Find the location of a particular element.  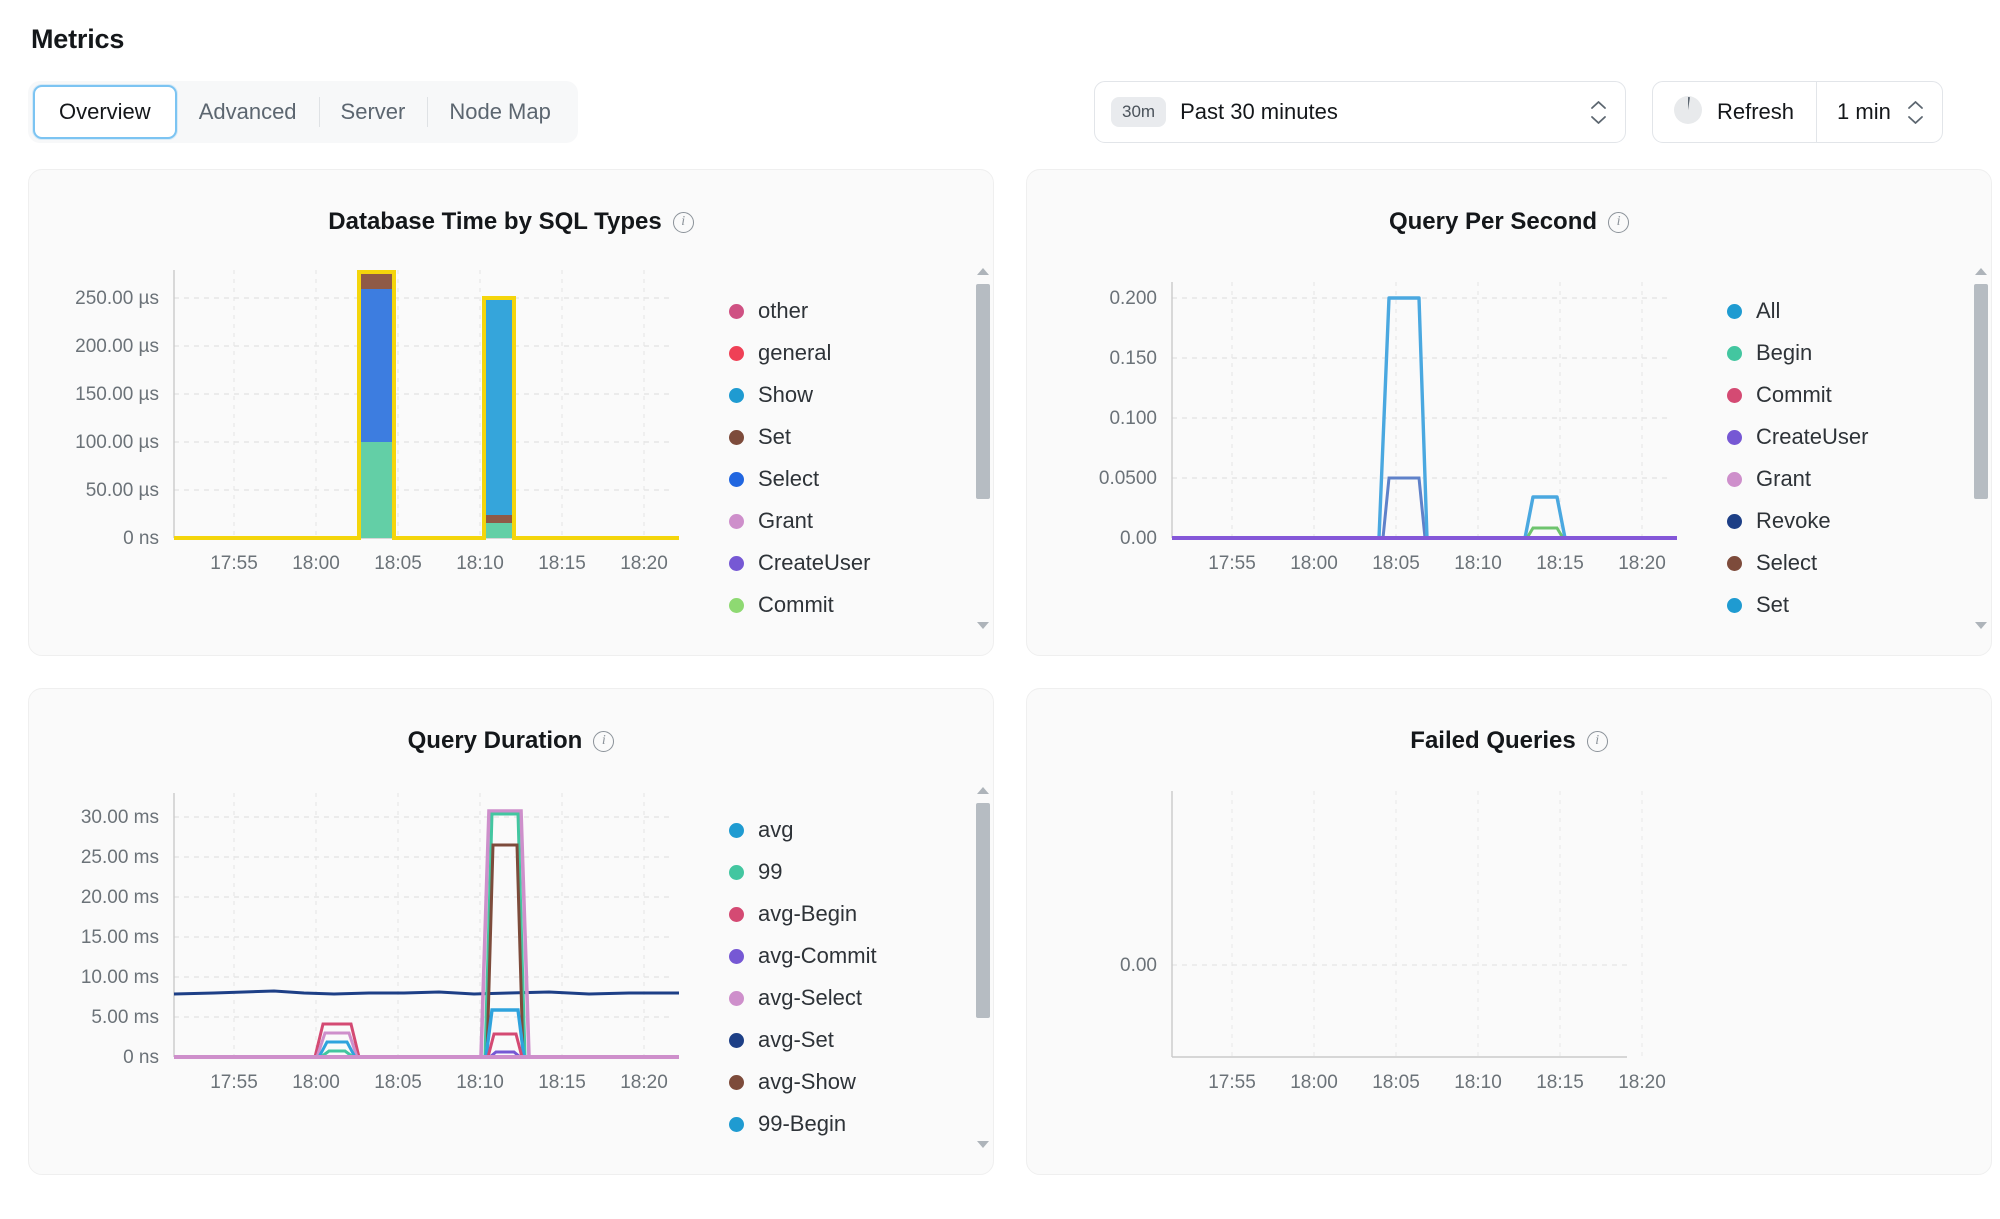

legend-item: avg-Show is located at coordinates (851, 1082).